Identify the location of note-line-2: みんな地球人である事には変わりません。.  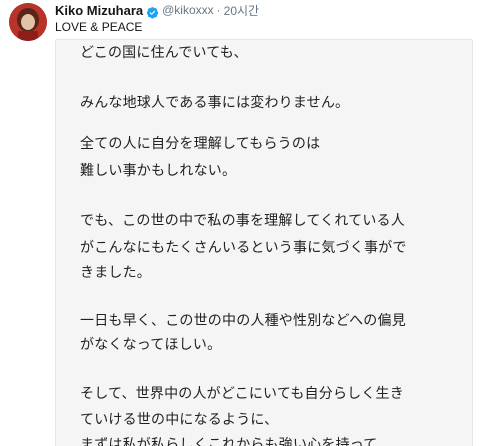
(215, 103).